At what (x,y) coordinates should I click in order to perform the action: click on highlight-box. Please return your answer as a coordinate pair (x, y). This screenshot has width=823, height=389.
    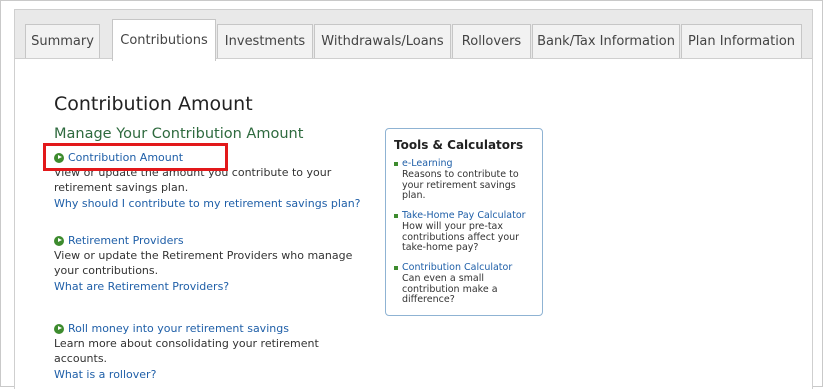
    Looking at the image, I should click on (135, 157).